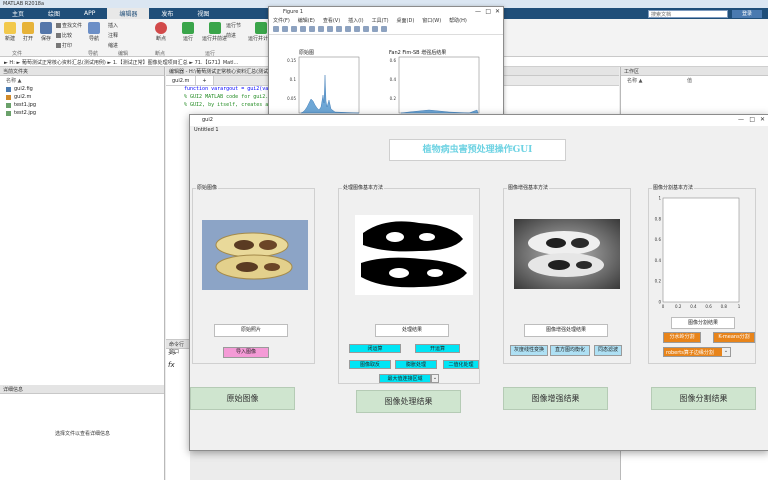  What do you see at coordinates (747, 14) in the screenshot?
I see `login-button: 登录` at bounding box center [747, 14].